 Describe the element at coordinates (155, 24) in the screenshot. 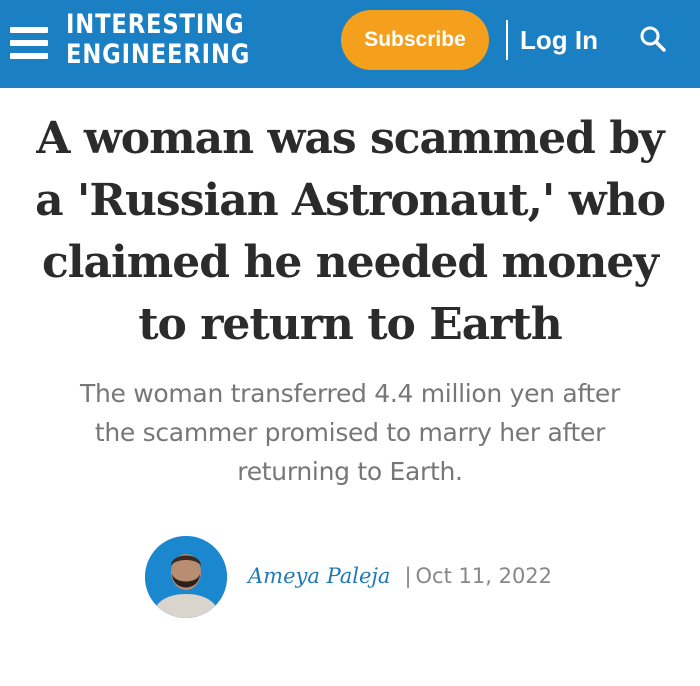

I see `logo-line-1: INTERESTING` at that location.